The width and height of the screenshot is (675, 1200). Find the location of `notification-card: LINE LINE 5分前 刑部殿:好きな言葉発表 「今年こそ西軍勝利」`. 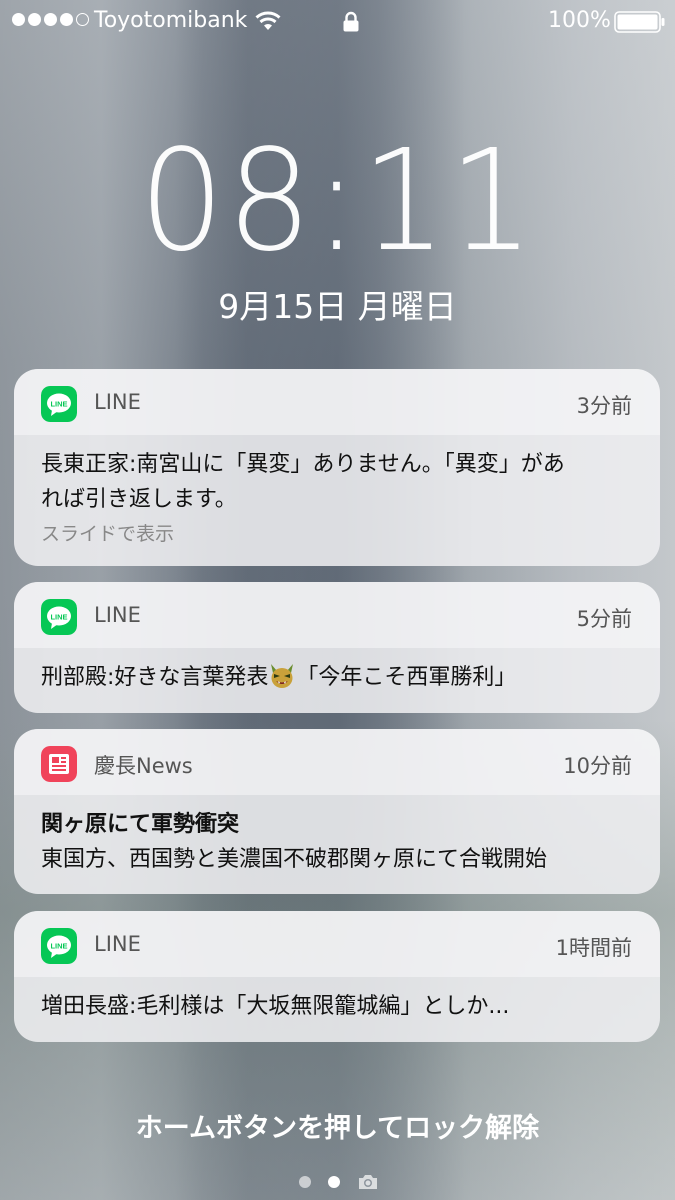

notification-card: LINE LINE 5分前 刑部殿:好きな言葉発表 「今年こそ西軍勝利」 is located at coordinates (337, 647).